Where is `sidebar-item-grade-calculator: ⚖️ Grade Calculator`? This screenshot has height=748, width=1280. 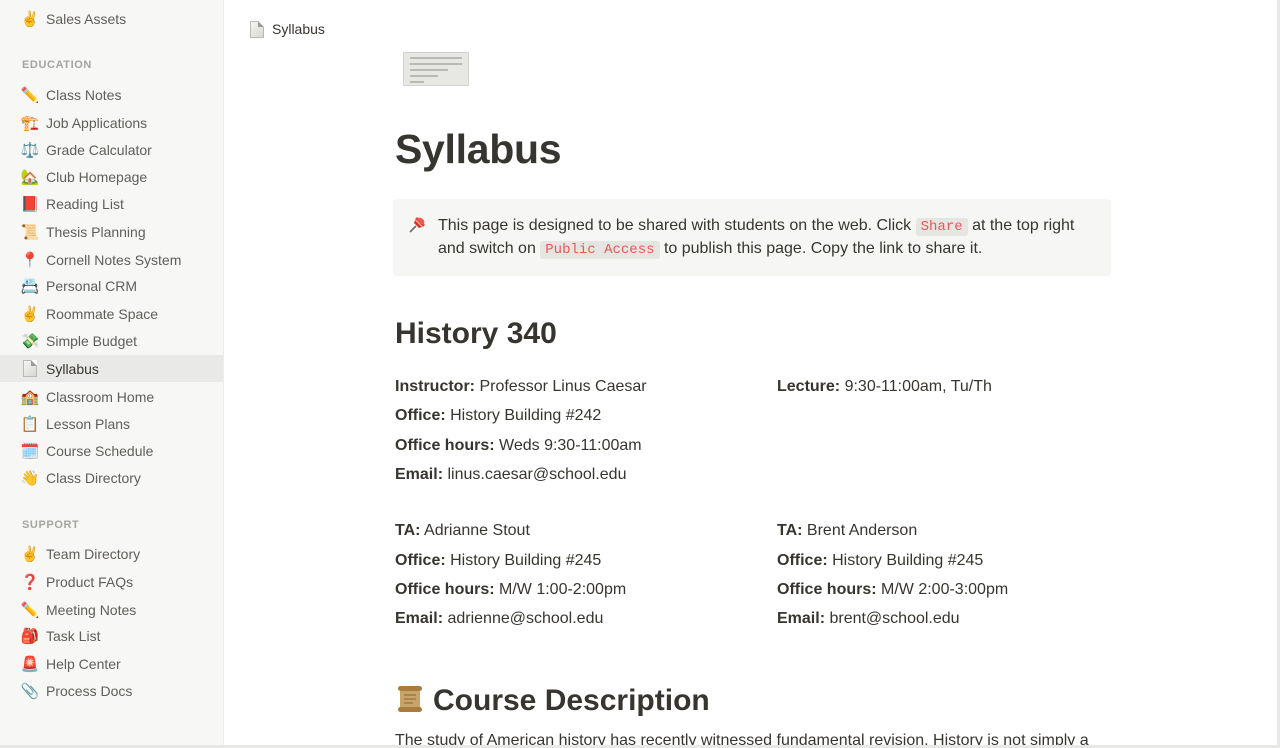
sidebar-item-grade-calculator: ⚖️ Grade Calculator is located at coordinates (111, 149).